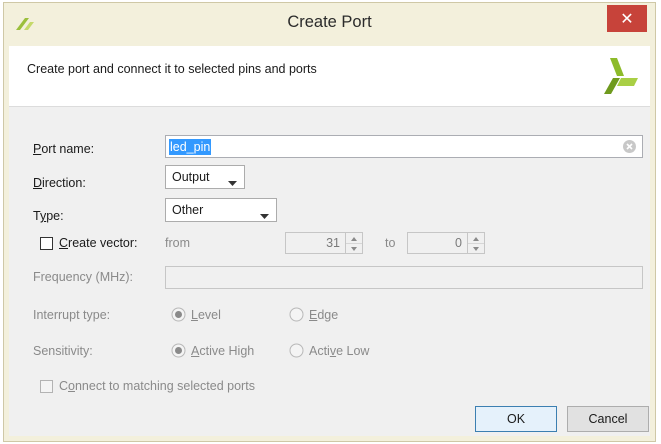 This screenshot has height=444, width=661. What do you see at coordinates (516, 419) in the screenshot?
I see `ok-button: OK` at bounding box center [516, 419].